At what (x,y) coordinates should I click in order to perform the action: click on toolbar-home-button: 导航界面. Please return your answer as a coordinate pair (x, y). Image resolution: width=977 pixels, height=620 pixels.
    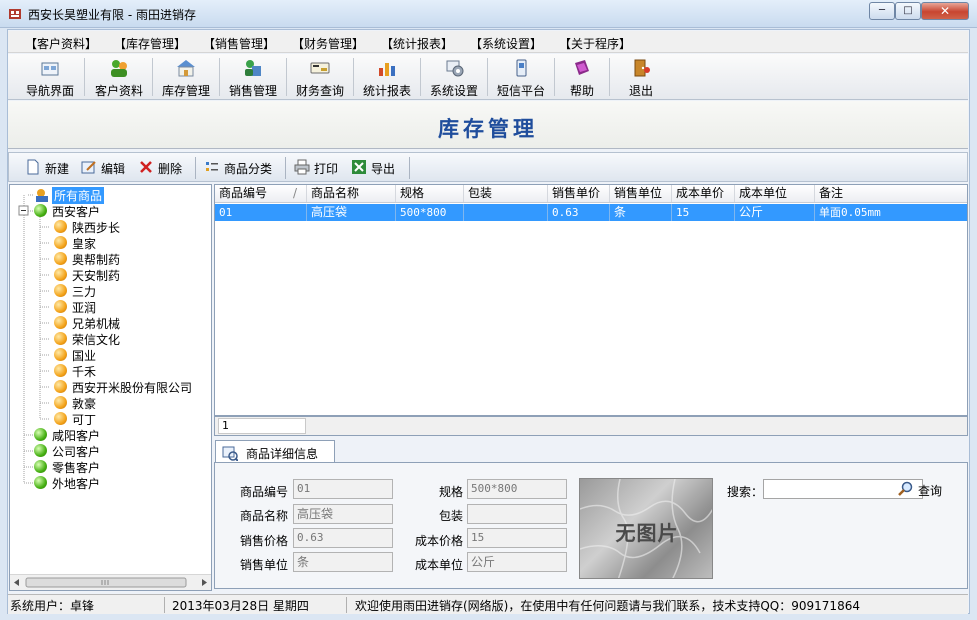
    Looking at the image, I should click on (50, 77).